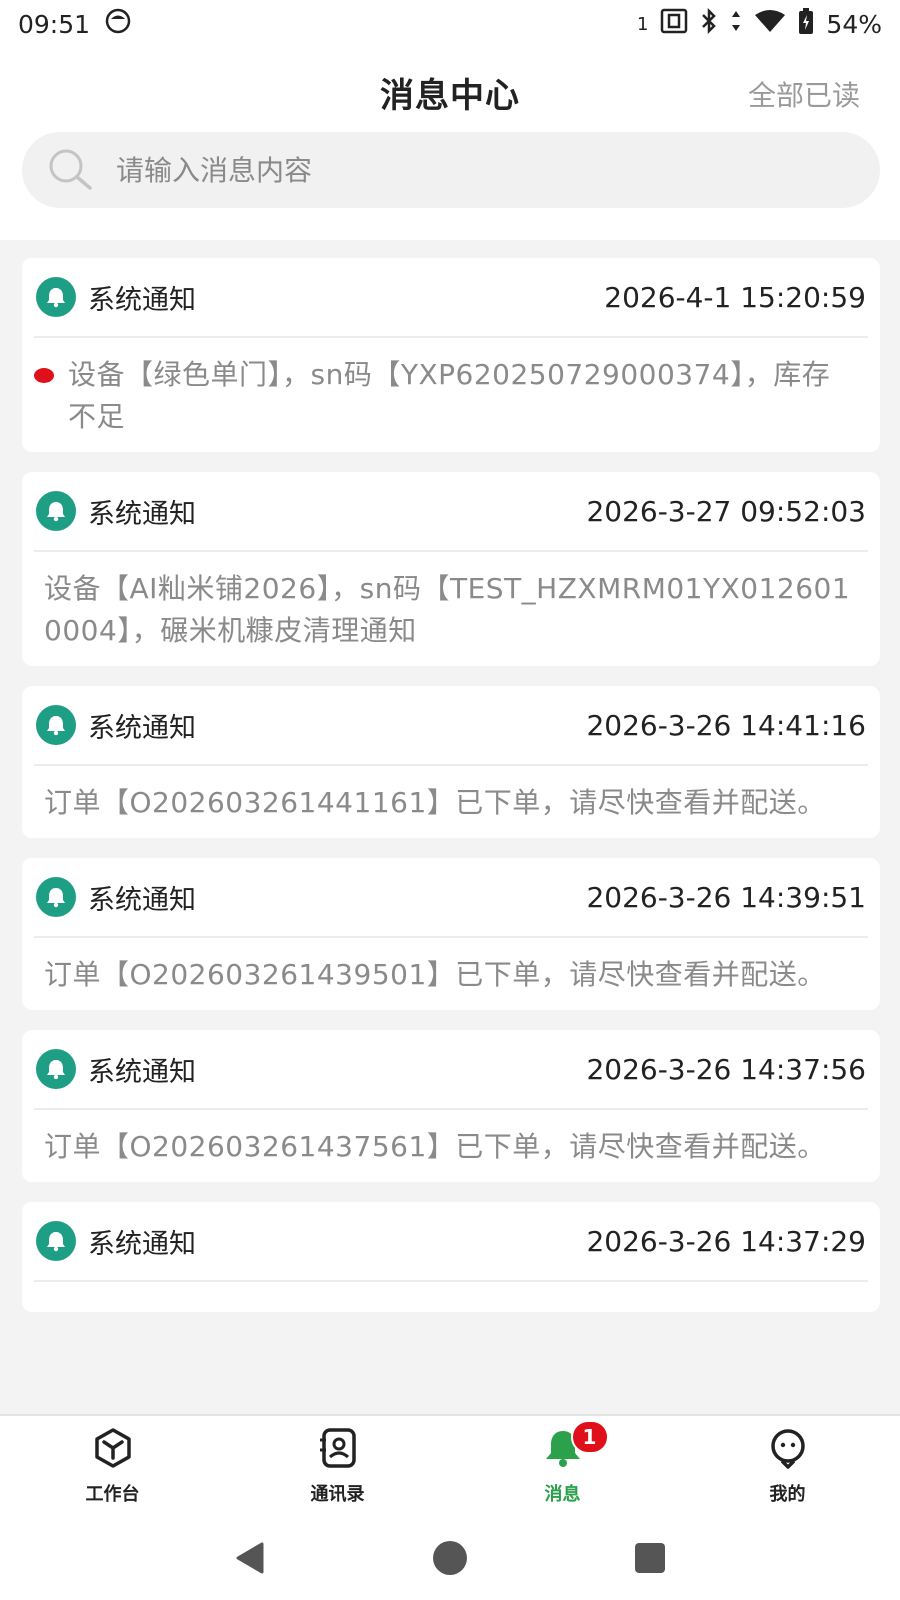 Image resolution: width=900 pixels, height=1600 pixels. What do you see at coordinates (788, 1450) in the screenshot?
I see `profile-icon` at bounding box center [788, 1450].